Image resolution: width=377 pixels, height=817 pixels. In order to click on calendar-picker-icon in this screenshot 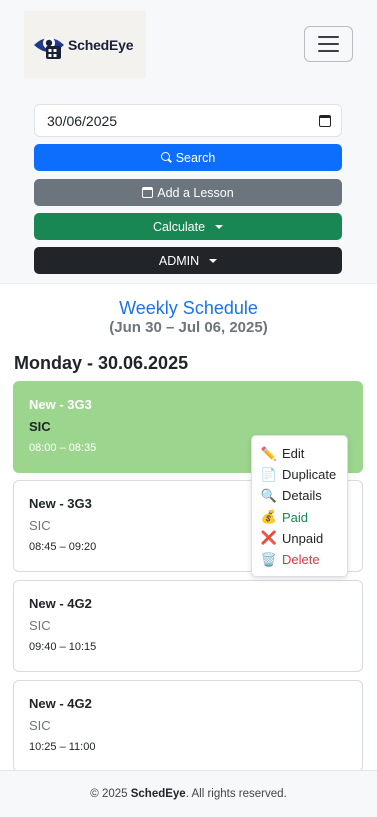, I will do `click(325, 120)`.